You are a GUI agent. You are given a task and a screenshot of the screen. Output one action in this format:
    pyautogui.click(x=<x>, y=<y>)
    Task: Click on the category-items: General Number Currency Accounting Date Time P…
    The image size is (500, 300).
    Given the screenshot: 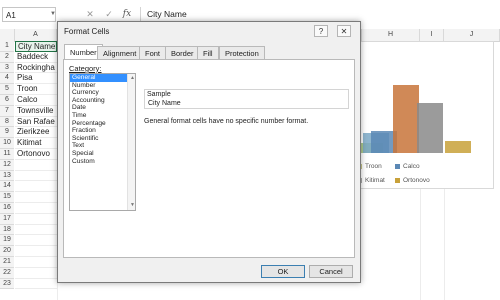 What is the action you would take?
    pyautogui.click(x=102, y=119)
    